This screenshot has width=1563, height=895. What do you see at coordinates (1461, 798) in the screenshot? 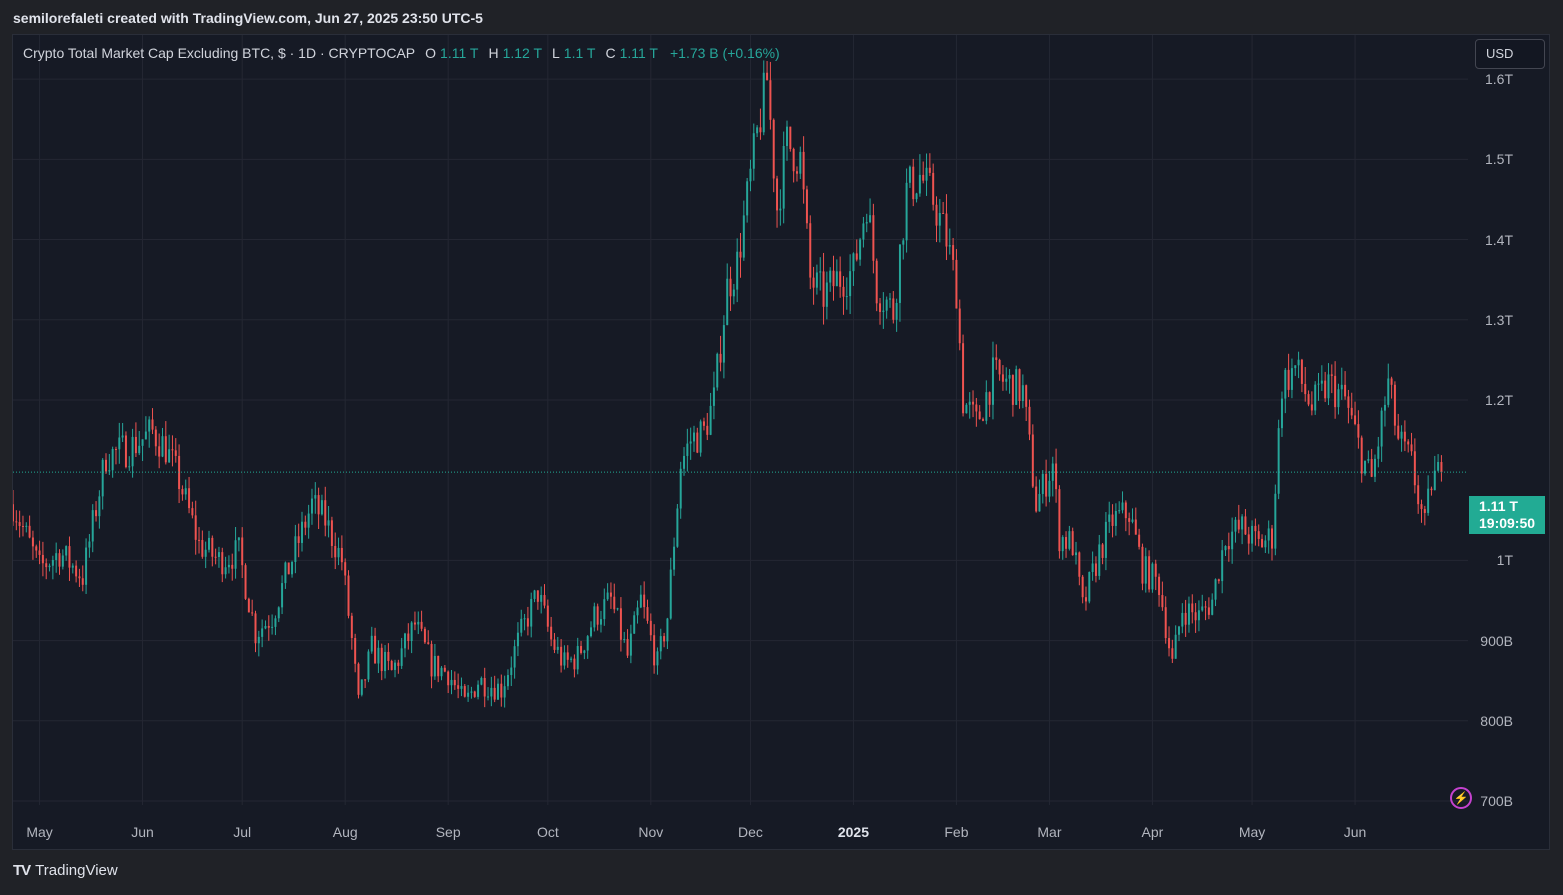
I see `lightning-icon: ⚡` at bounding box center [1461, 798].